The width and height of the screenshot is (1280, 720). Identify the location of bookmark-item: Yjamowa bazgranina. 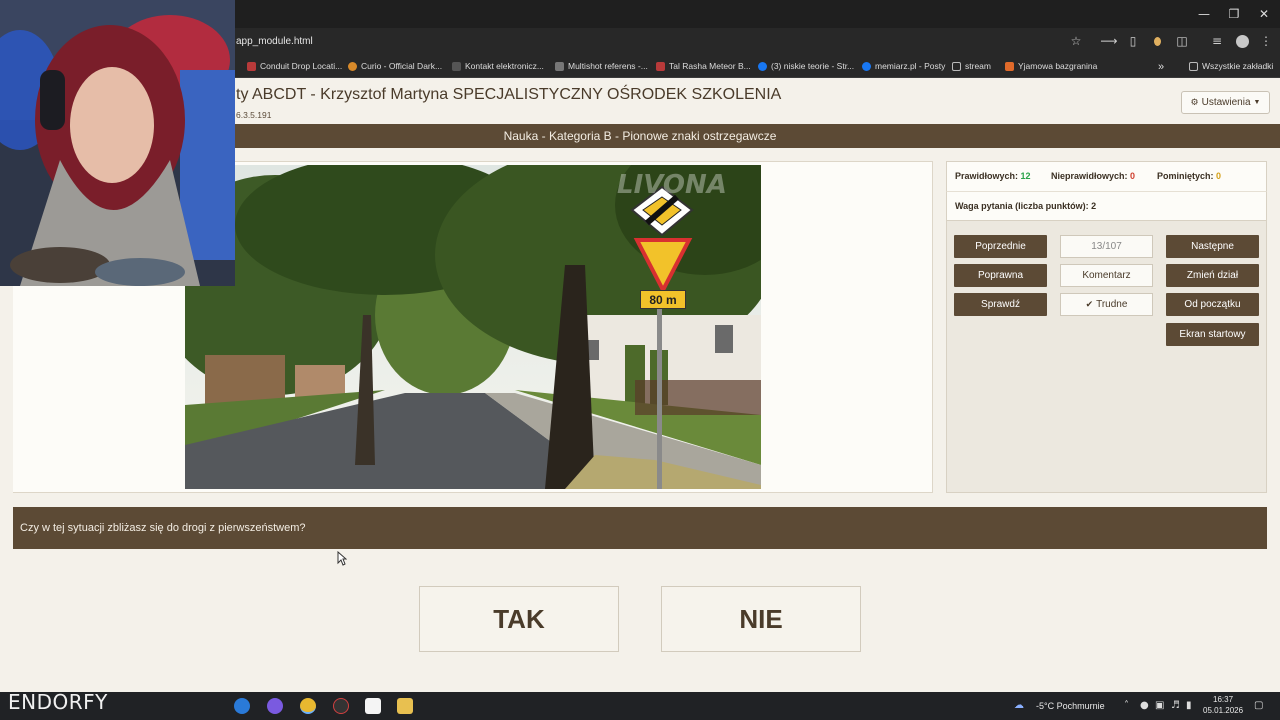
(1051, 66).